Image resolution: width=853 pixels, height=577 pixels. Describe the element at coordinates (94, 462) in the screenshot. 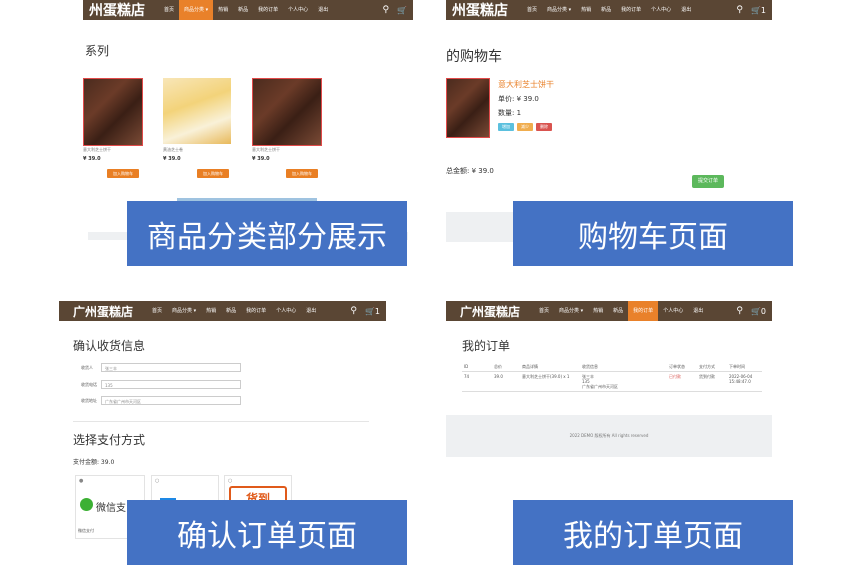

I see `pay-amount: 支付金额: 39.0` at that location.